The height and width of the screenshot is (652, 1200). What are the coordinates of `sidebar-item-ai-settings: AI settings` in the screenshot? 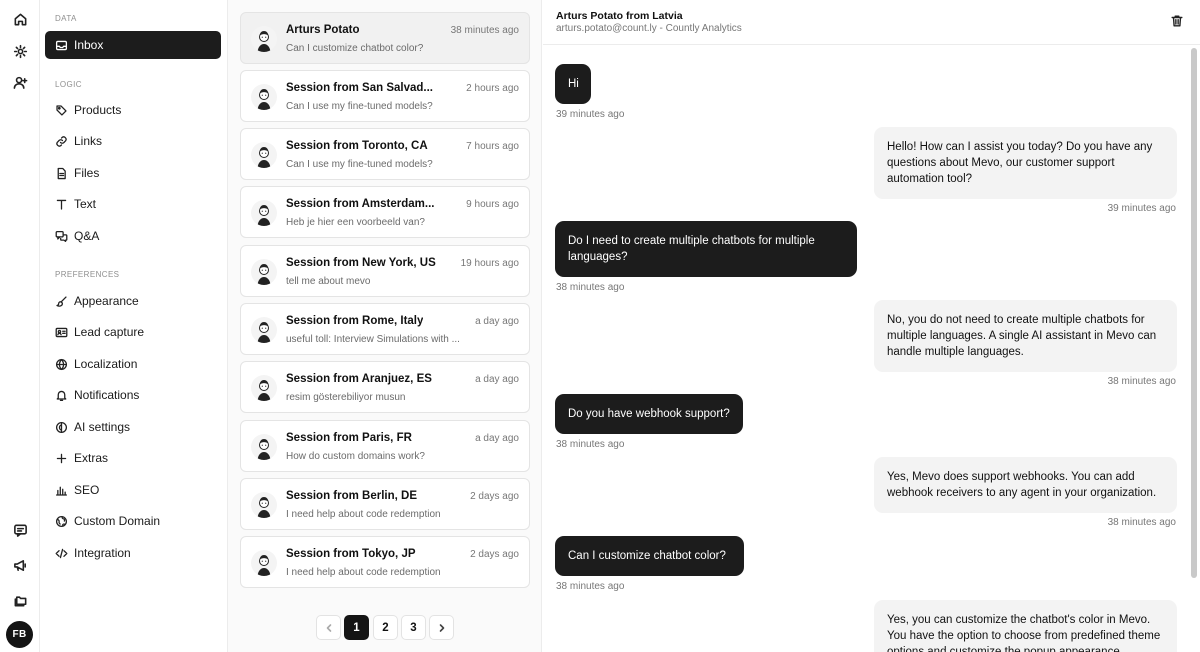 It's located at (133, 427).